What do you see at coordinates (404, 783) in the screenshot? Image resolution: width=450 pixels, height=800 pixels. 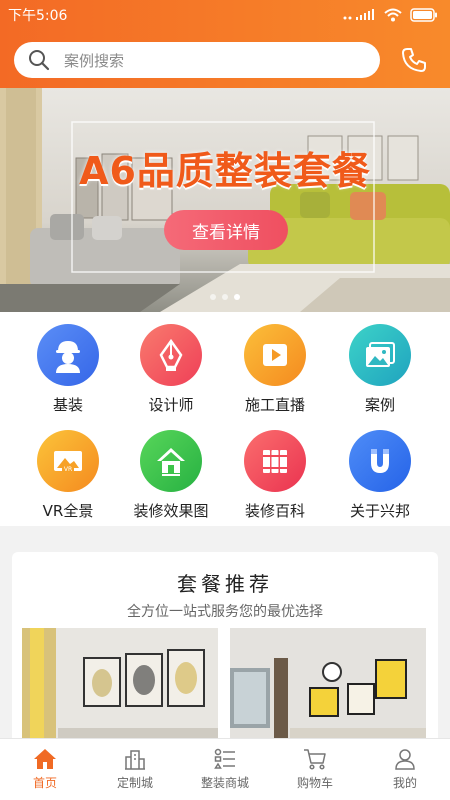 I see `tab-label: 我的` at bounding box center [404, 783].